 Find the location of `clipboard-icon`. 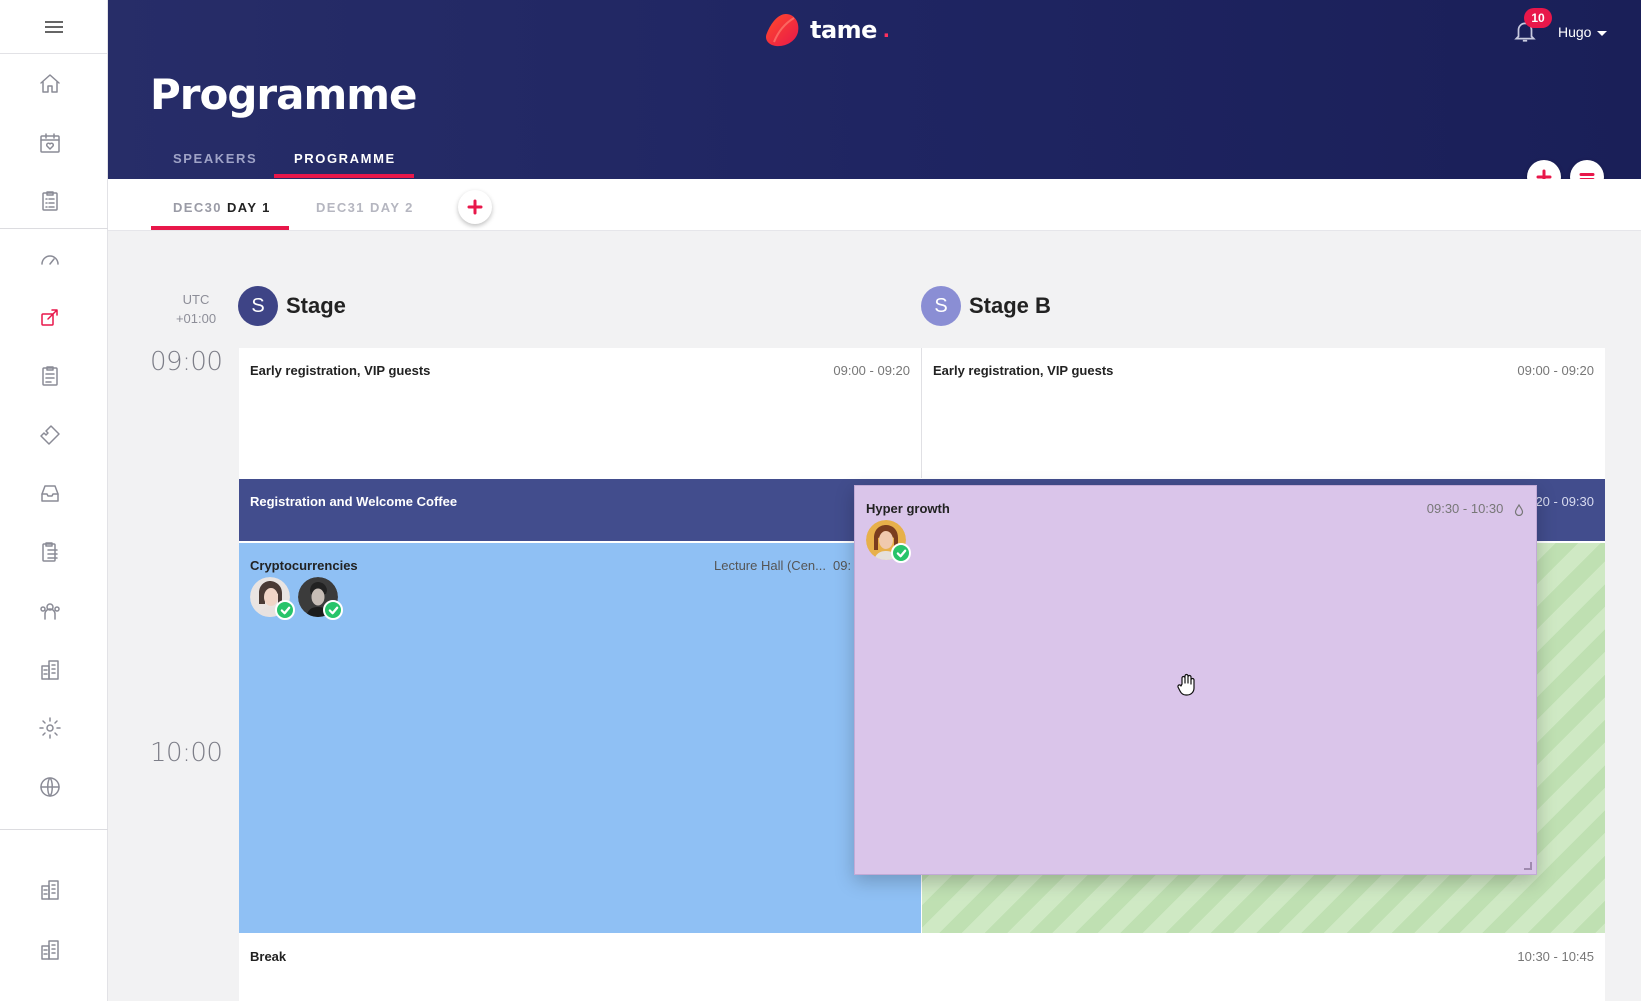

clipboard-icon is located at coordinates (50, 552).